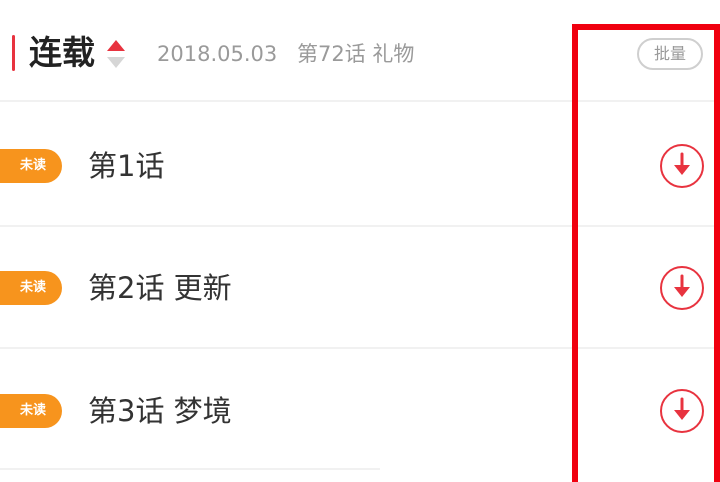  I want to click on chapter-title: 第3话 梦境, so click(160, 411).